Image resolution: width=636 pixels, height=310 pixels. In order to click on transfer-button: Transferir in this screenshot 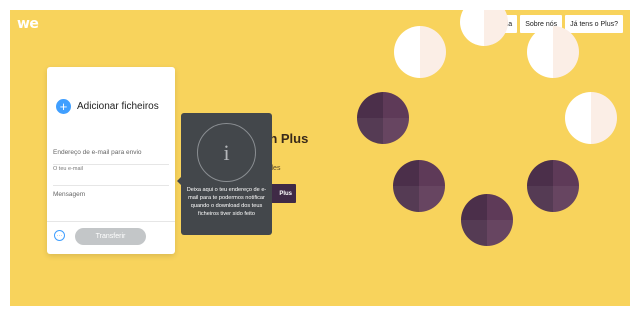, I will do `click(110, 236)`.